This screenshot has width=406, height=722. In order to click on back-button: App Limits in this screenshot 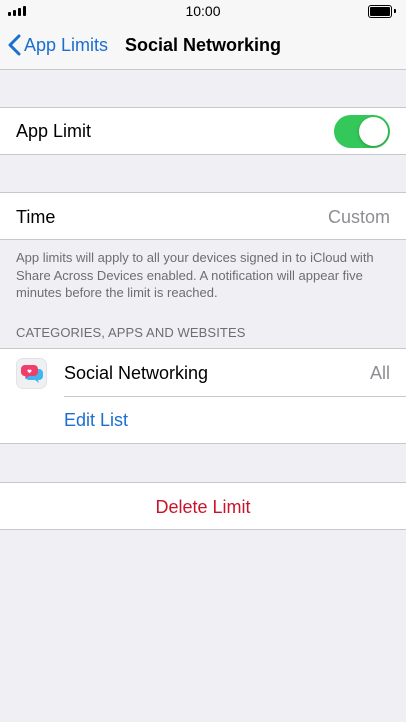, I will do `click(58, 45)`.